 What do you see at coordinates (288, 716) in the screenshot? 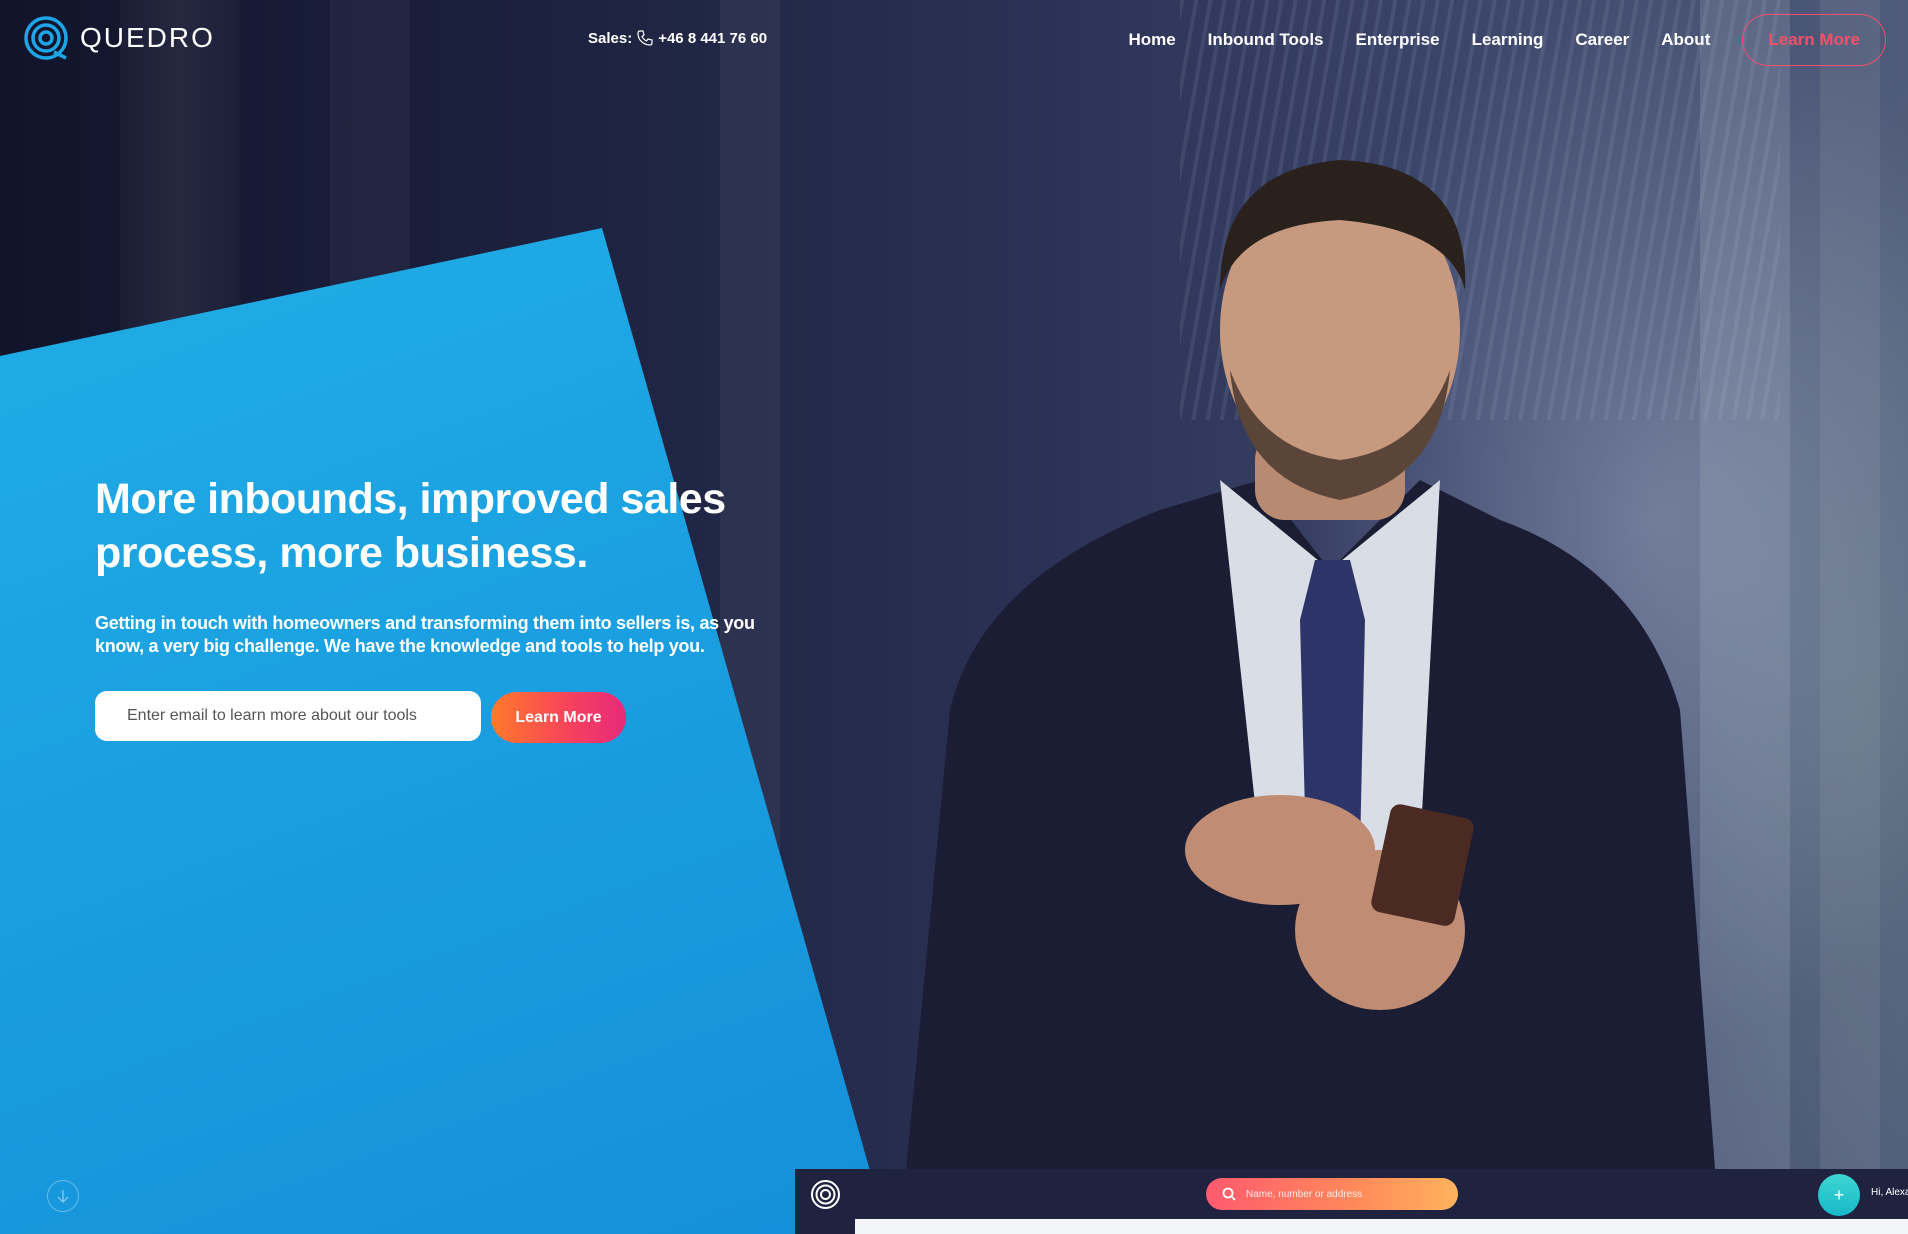
I see `email-input` at bounding box center [288, 716].